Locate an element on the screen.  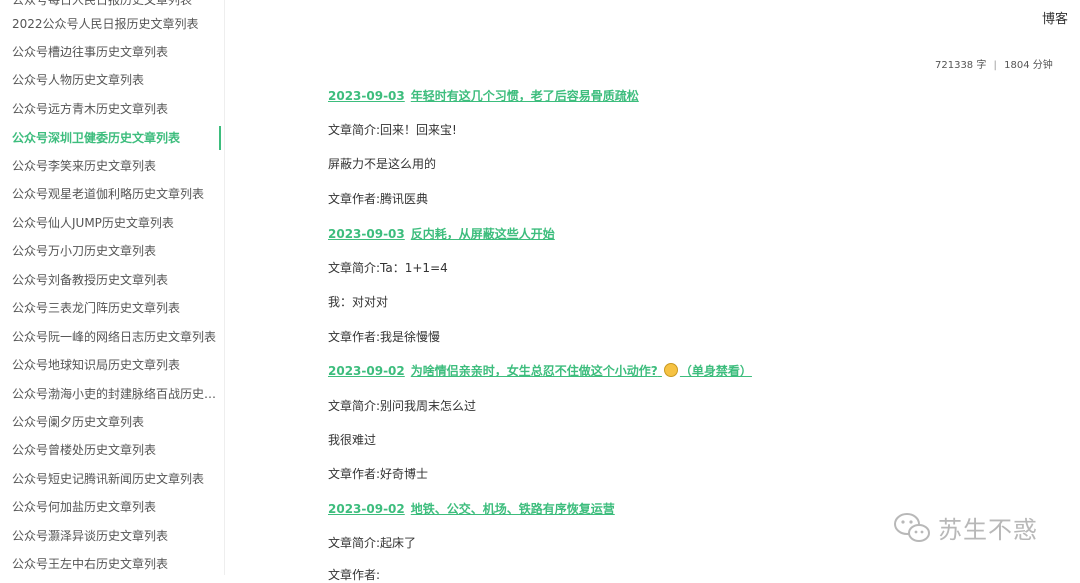
article-title-suffix: （单身禁看） is located at coordinates (715, 371).